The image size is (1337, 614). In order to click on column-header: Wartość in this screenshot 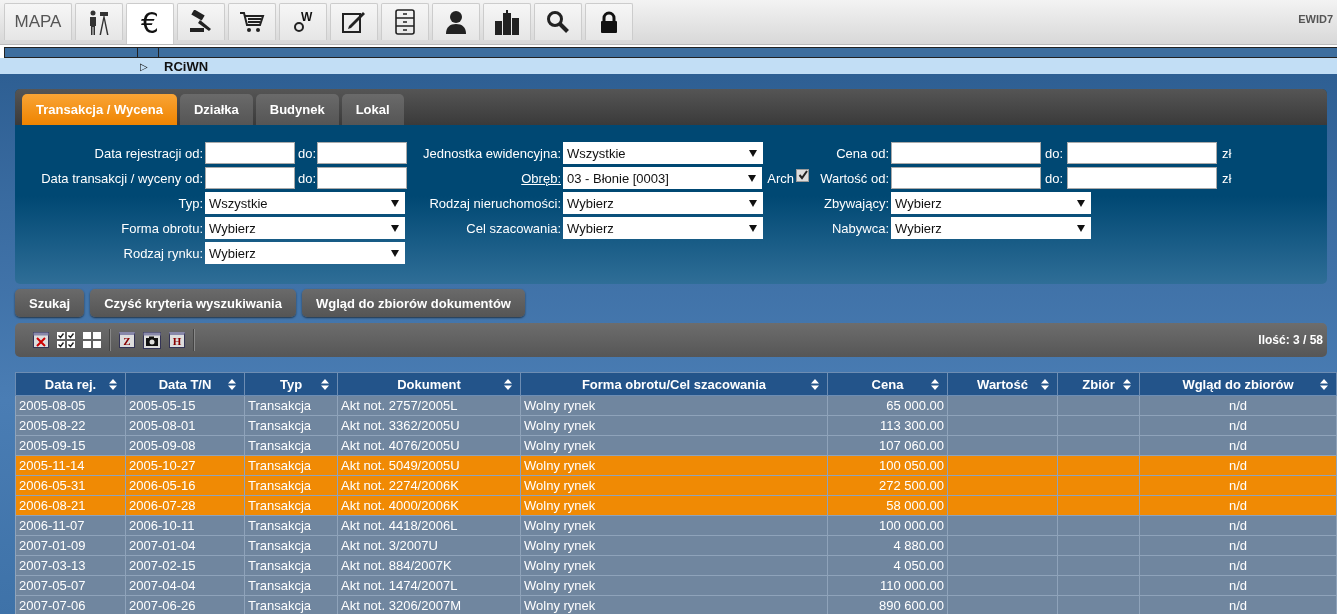, I will do `click(1002, 384)`.